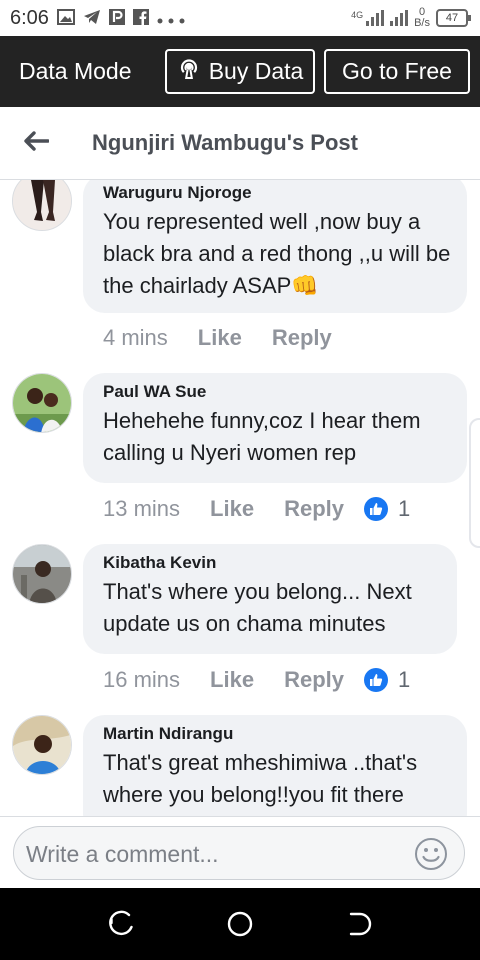 This screenshot has width=480, height=960. Describe the element at coordinates (359, 924) in the screenshot. I see `back-nav-icon` at that location.